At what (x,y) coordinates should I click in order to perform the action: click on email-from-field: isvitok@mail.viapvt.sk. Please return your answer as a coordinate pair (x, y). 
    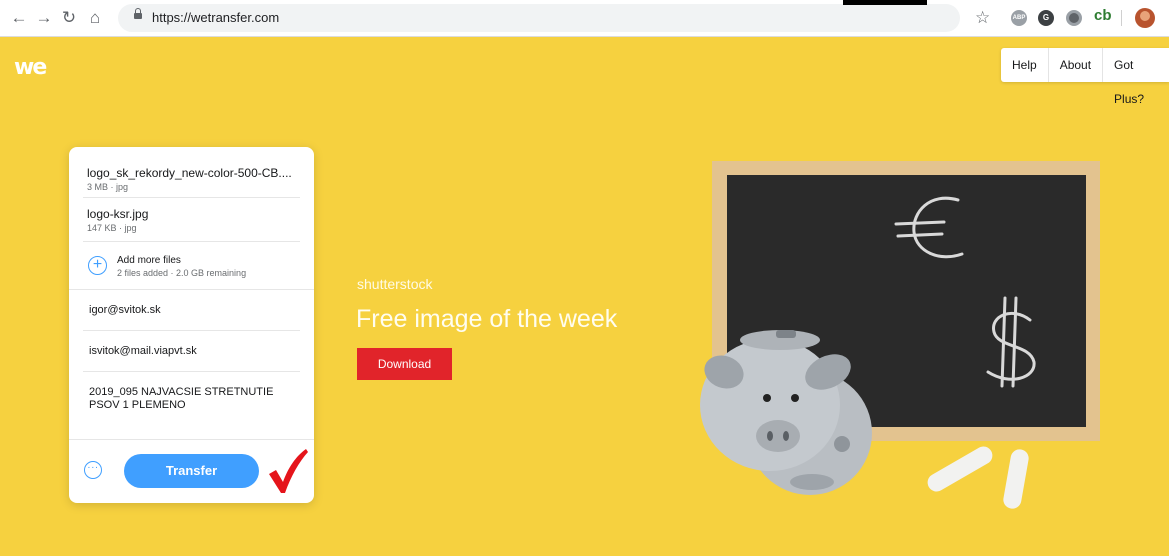
    Looking at the image, I should click on (194, 351).